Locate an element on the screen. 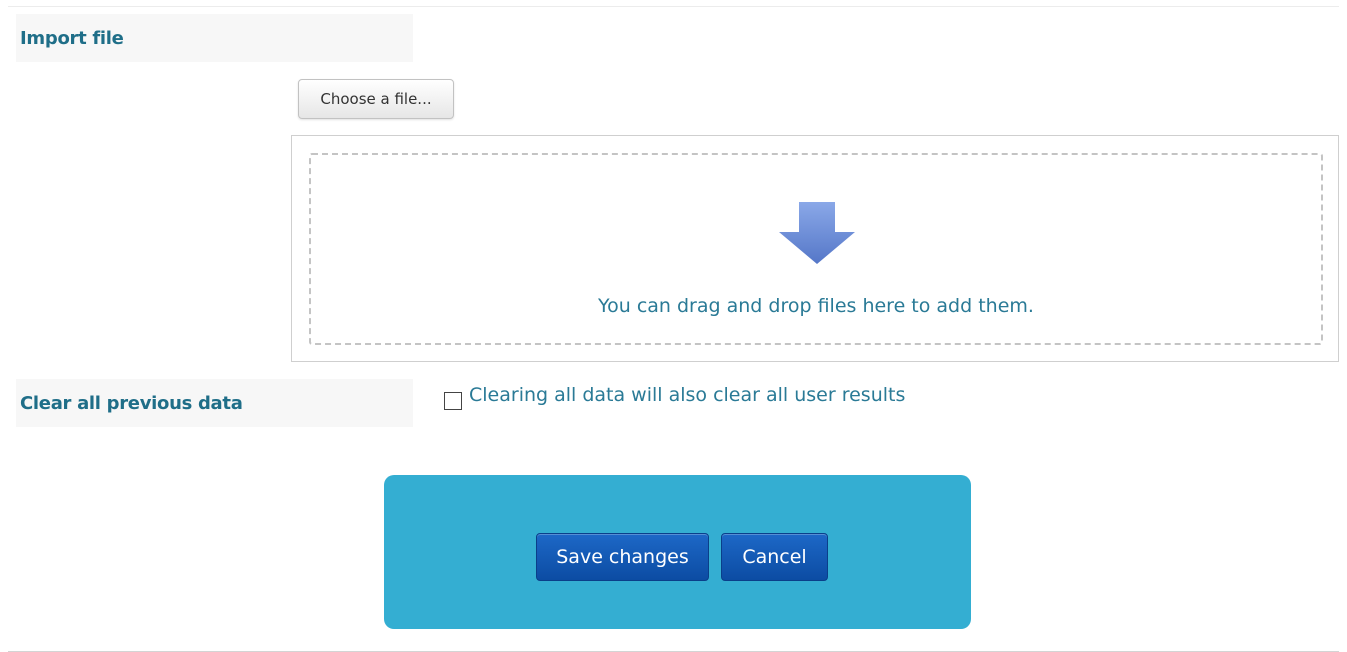 This screenshot has width=1347, height=652. clear-data-checkbox is located at coordinates (453, 401).